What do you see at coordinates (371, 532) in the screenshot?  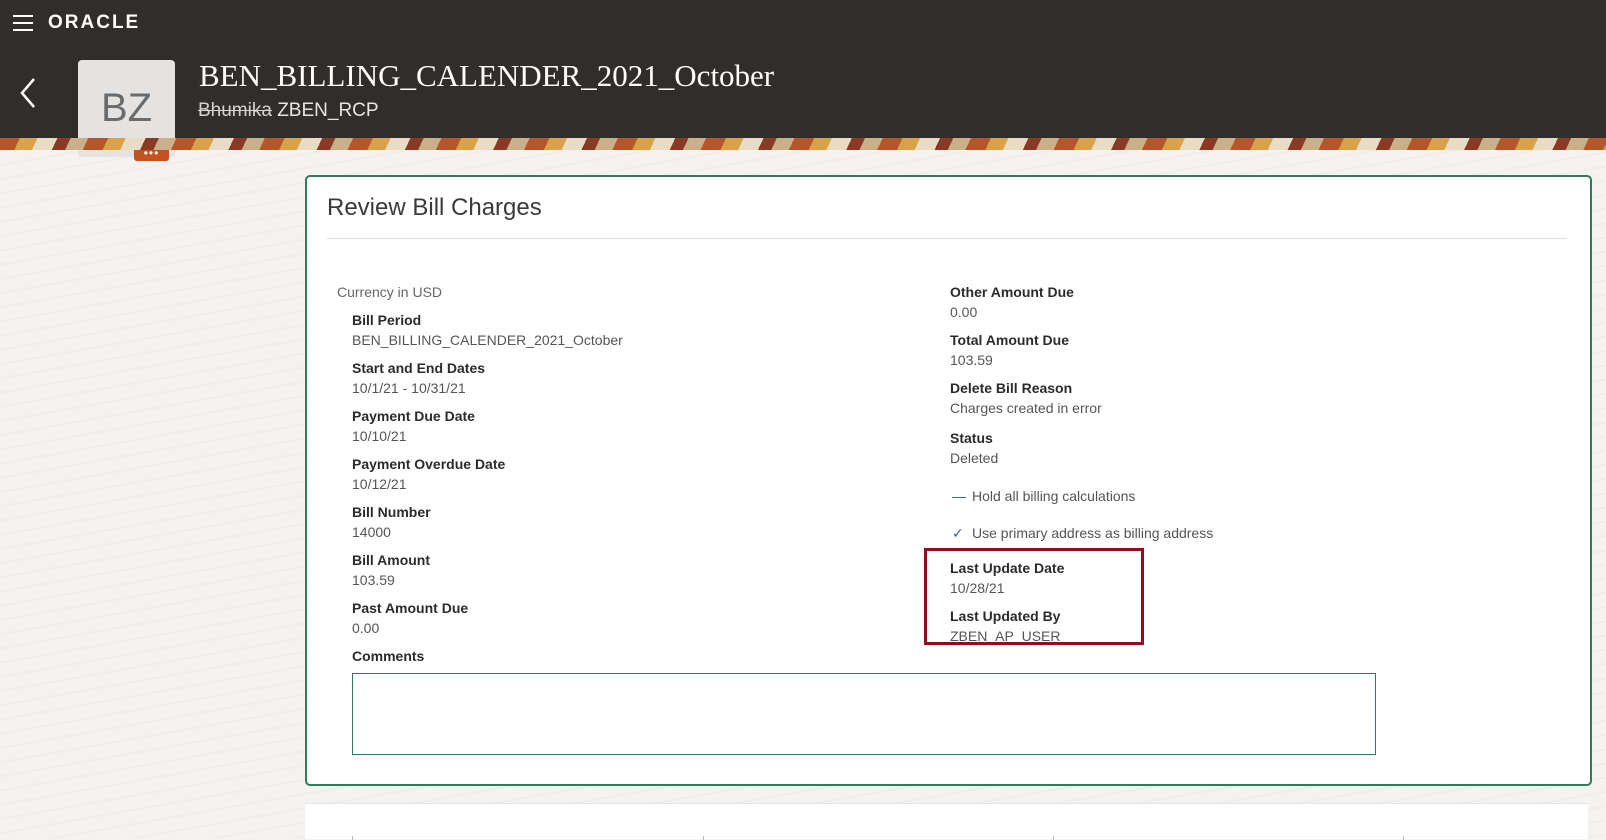 I see `field-value: 14000` at bounding box center [371, 532].